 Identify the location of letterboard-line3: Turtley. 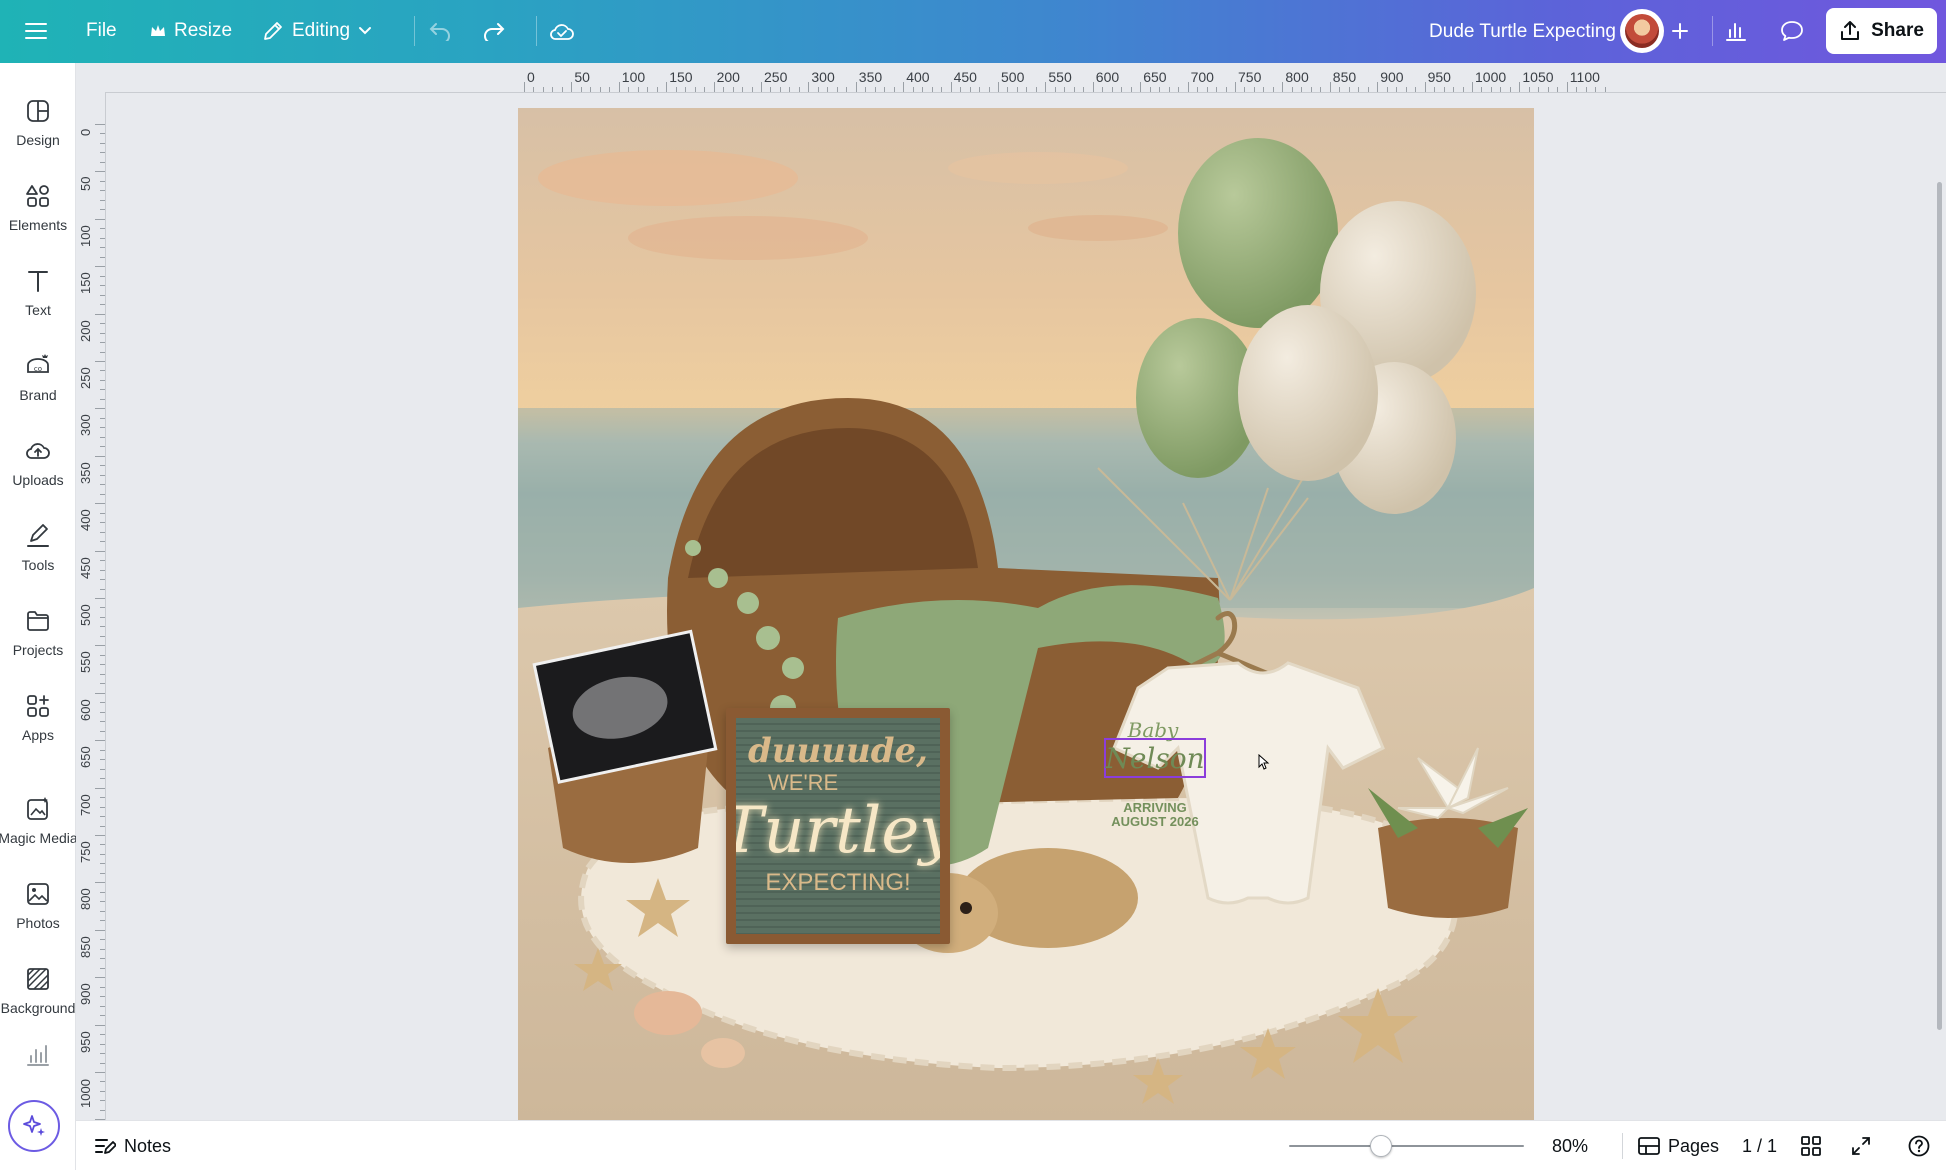
(838, 831).